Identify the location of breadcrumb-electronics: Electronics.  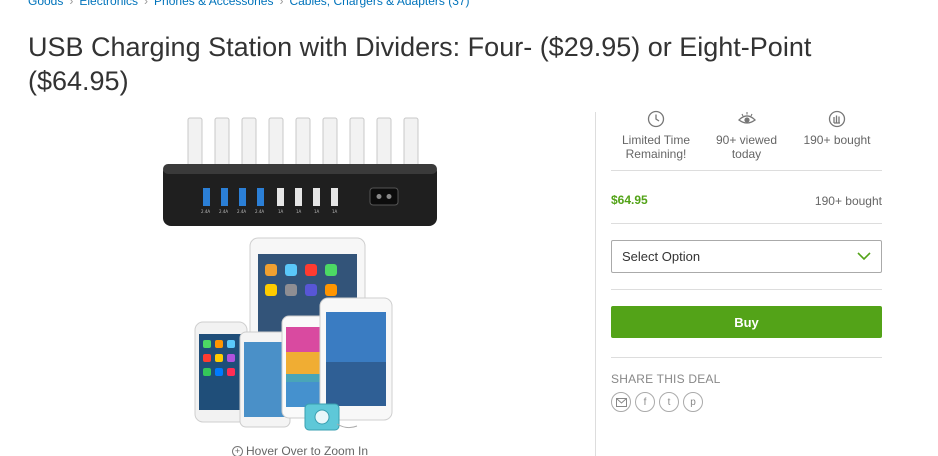
(108, 4).